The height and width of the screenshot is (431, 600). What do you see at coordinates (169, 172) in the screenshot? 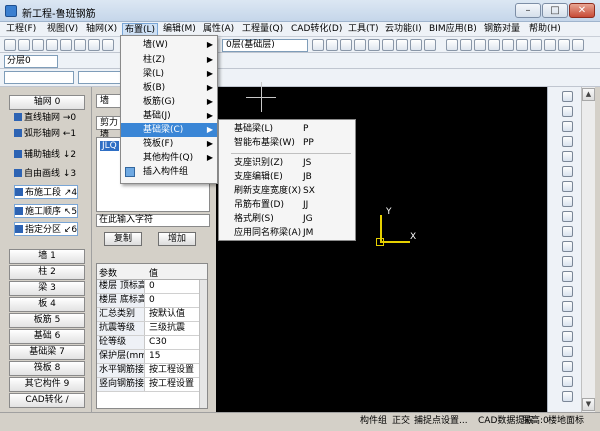
I see `layout-menu-insert-group: 插入构件组` at bounding box center [169, 172].